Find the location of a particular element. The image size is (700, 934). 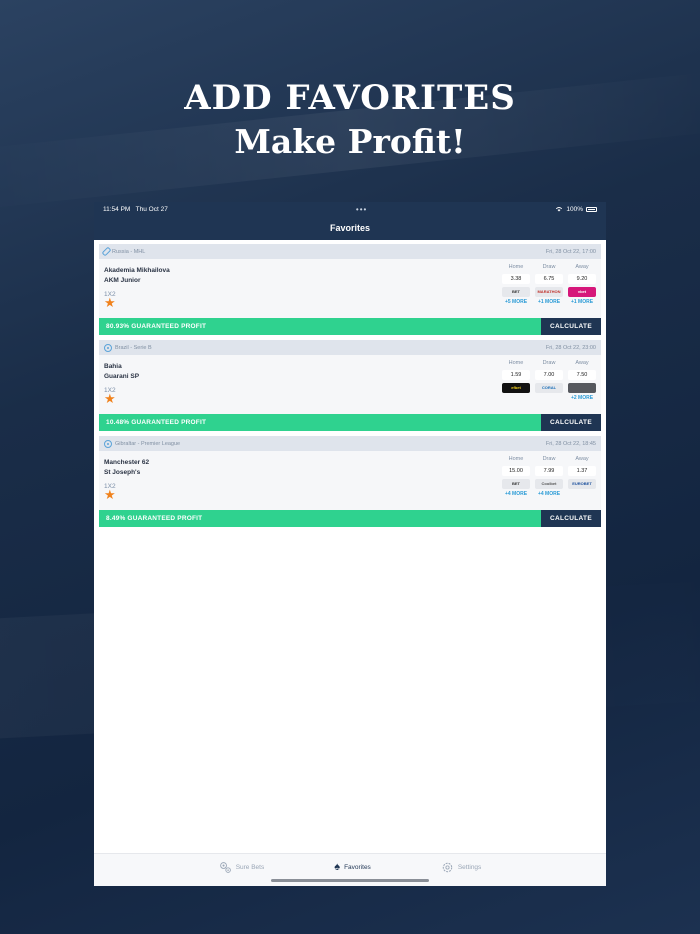

tab-label: Sure Bets is located at coordinates (250, 867).